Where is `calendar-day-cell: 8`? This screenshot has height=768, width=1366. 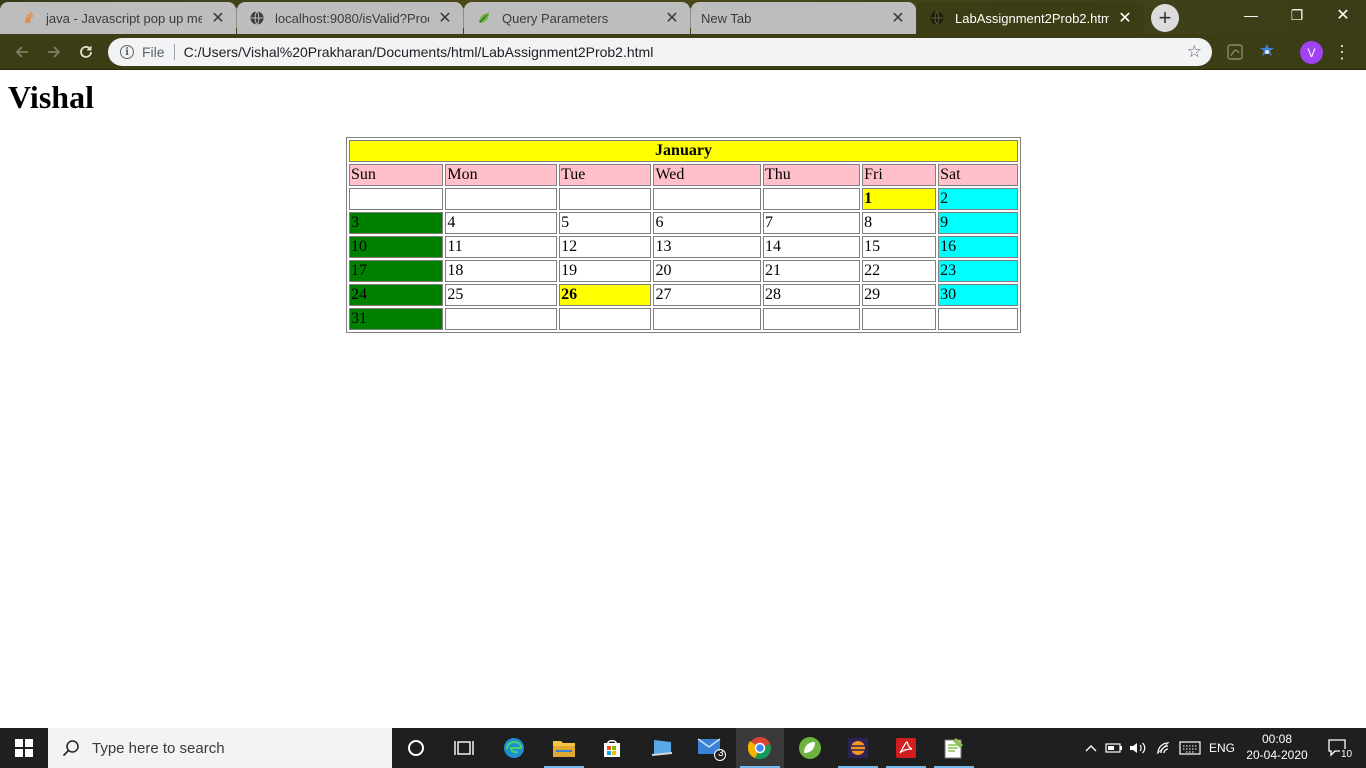 calendar-day-cell: 8 is located at coordinates (899, 223).